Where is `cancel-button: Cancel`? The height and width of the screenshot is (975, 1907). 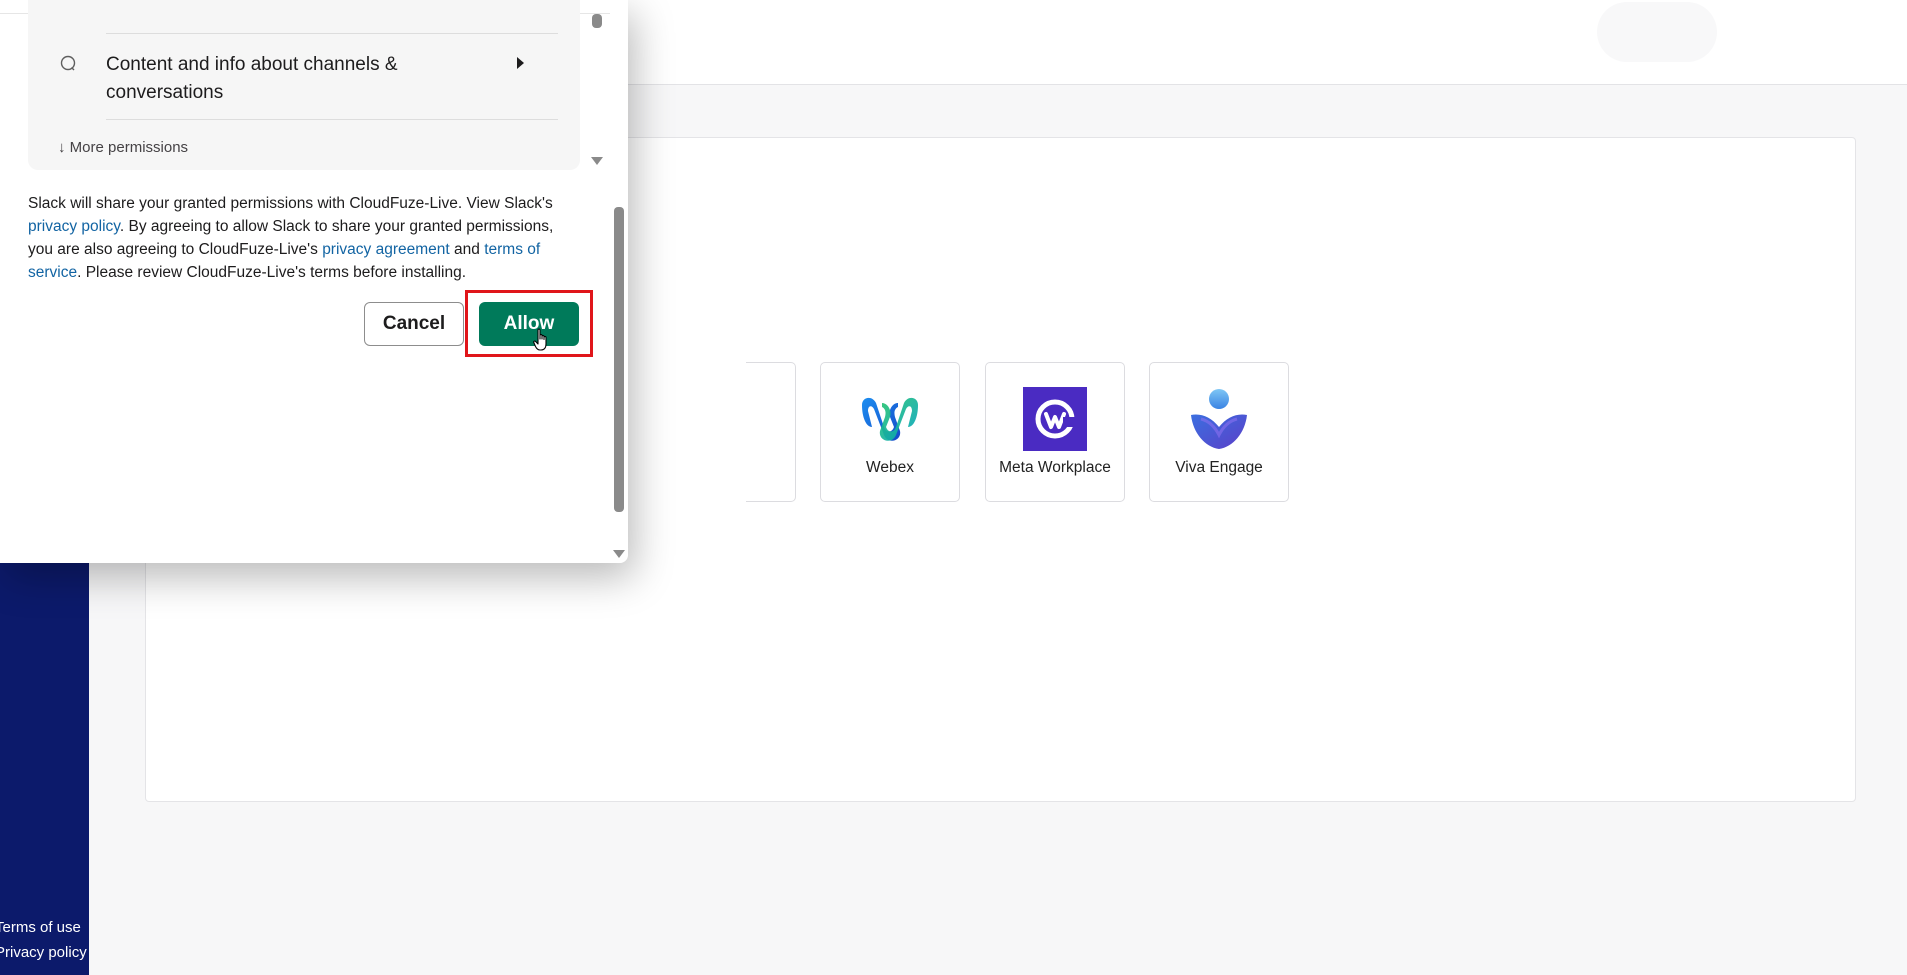 cancel-button: Cancel is located at coordinates (414, 324).